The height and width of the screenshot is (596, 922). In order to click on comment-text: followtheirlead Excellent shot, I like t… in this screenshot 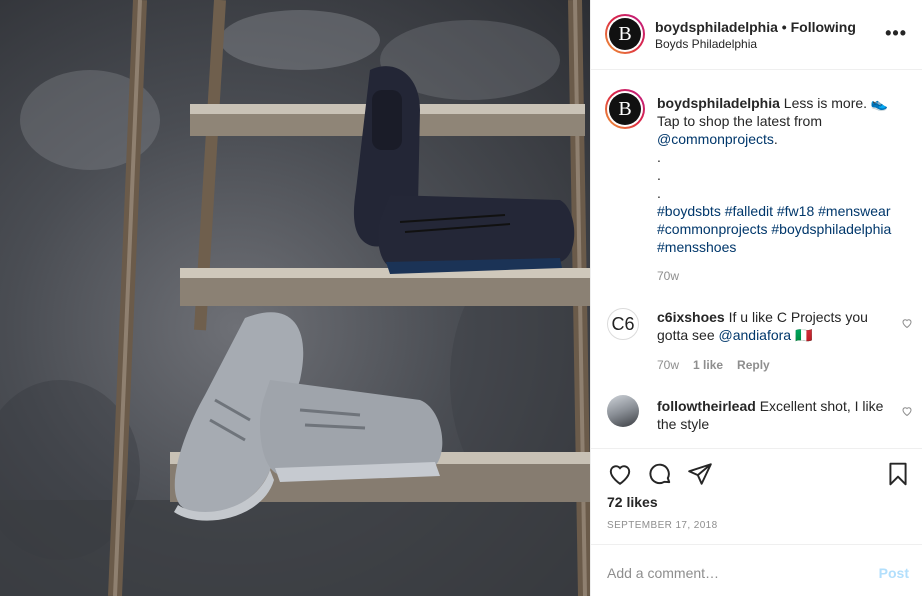, I will do `click(773, 415)`.